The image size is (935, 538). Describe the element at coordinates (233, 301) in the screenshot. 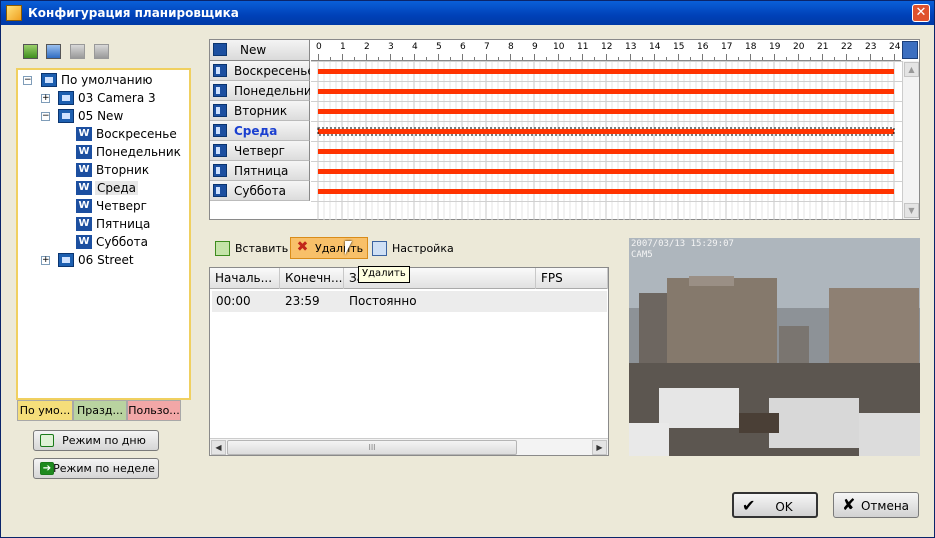

I see `cell-start: 00:00` at that location.